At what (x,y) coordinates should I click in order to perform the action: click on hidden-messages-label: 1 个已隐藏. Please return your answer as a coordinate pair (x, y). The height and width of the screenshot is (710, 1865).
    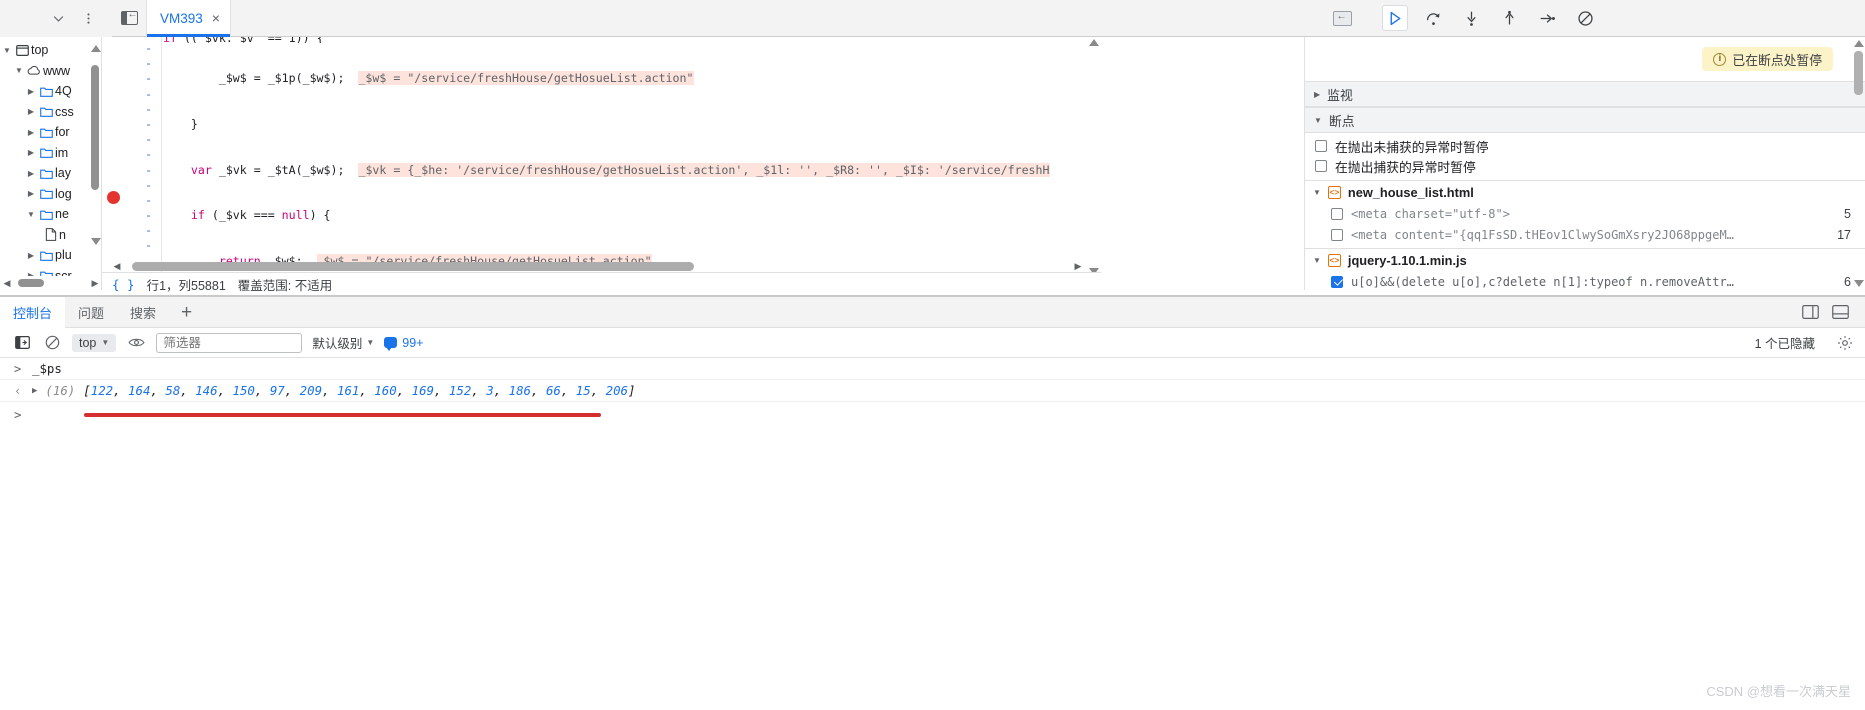
    Looking at the image, I should click on (1791, 342).